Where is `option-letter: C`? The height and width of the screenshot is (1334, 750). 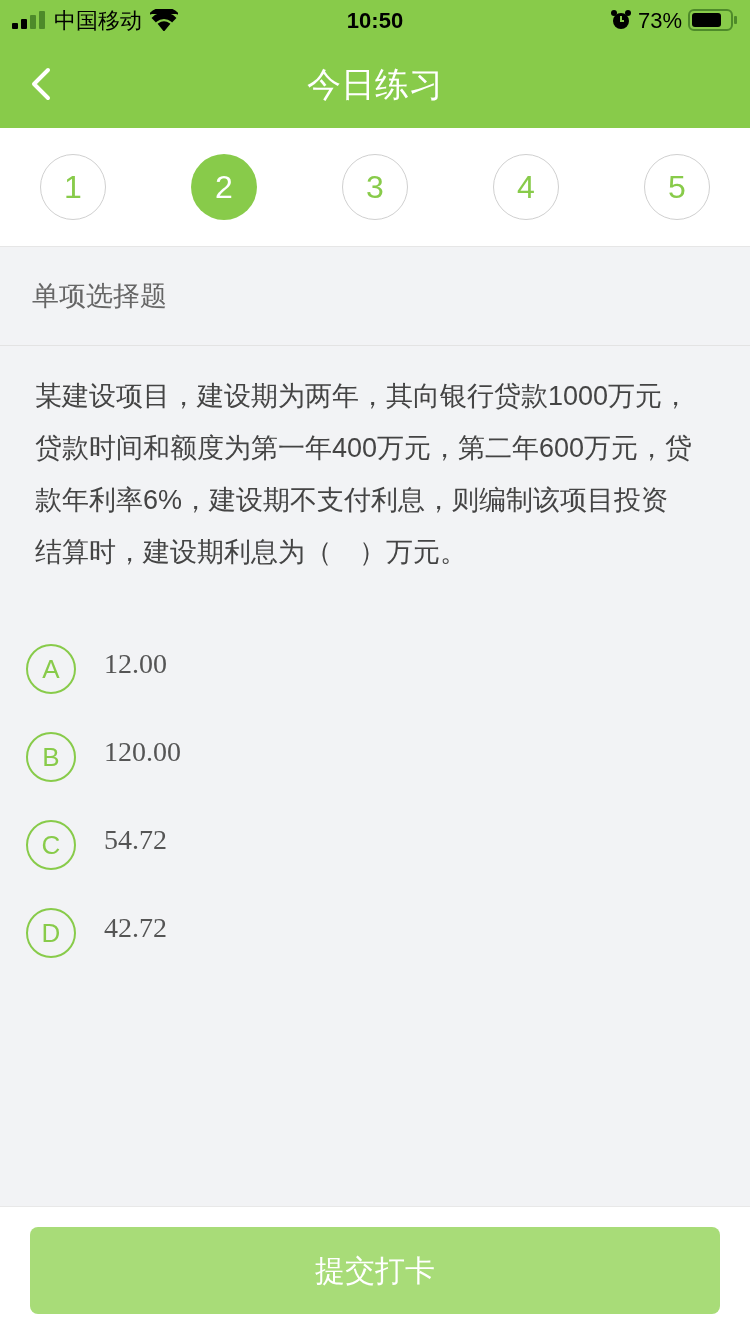
option-letter: C is located at coordinates (51, 845).